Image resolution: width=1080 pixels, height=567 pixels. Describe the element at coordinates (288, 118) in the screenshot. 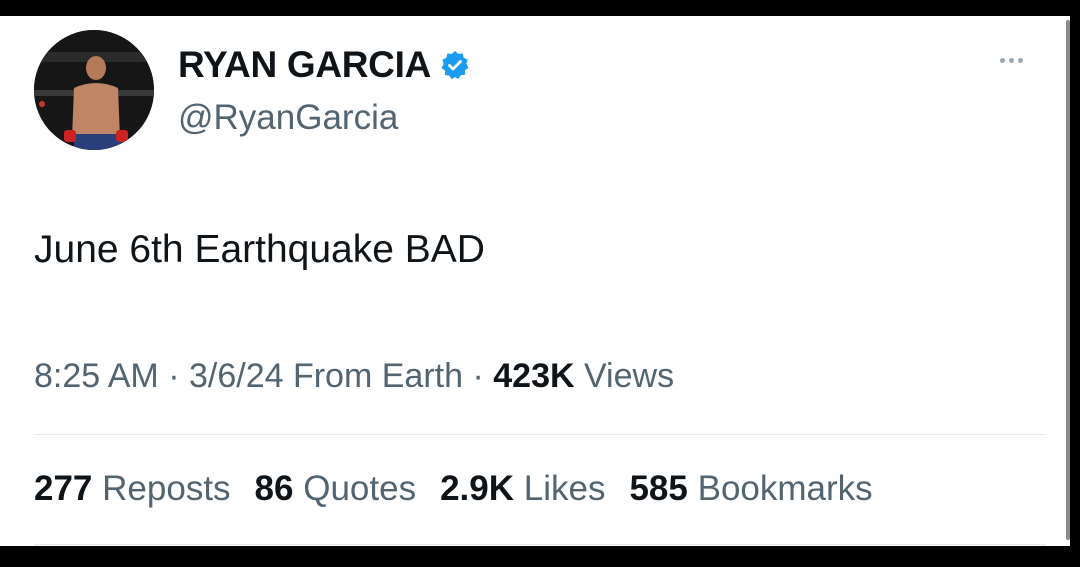

I see `handle: @RyanGarcia` at that location.